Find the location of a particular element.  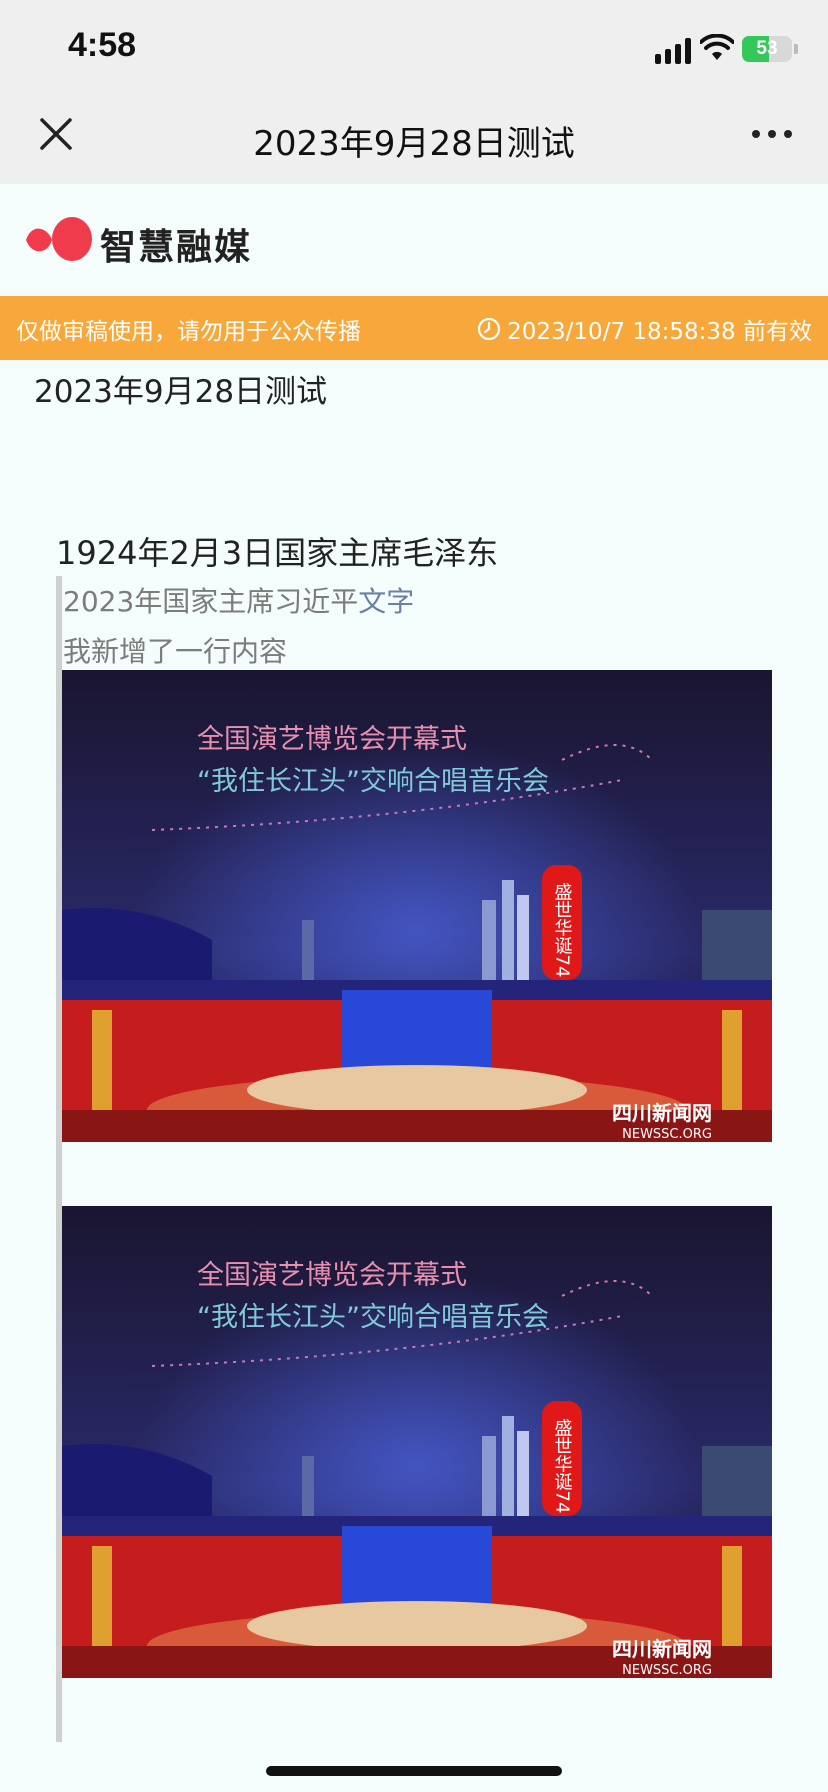

clock-icon is located at coordinates (489, 329).